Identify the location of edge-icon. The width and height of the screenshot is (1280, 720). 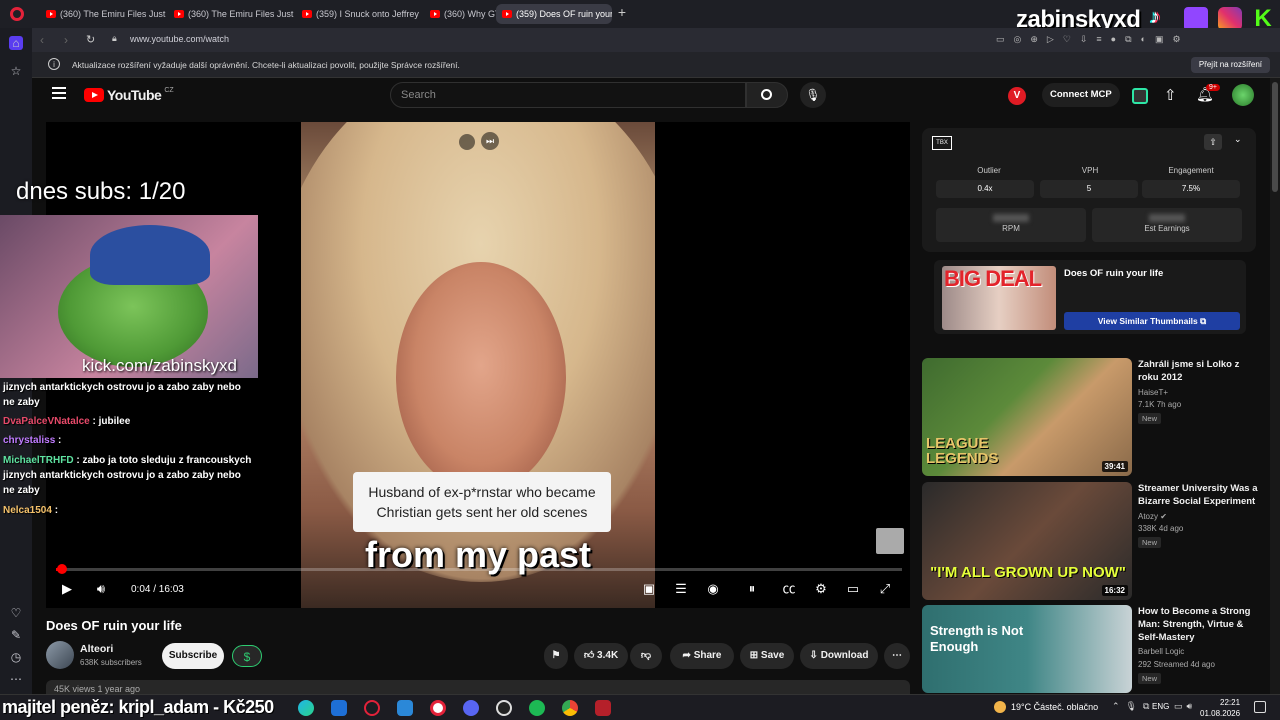
(306, 708).